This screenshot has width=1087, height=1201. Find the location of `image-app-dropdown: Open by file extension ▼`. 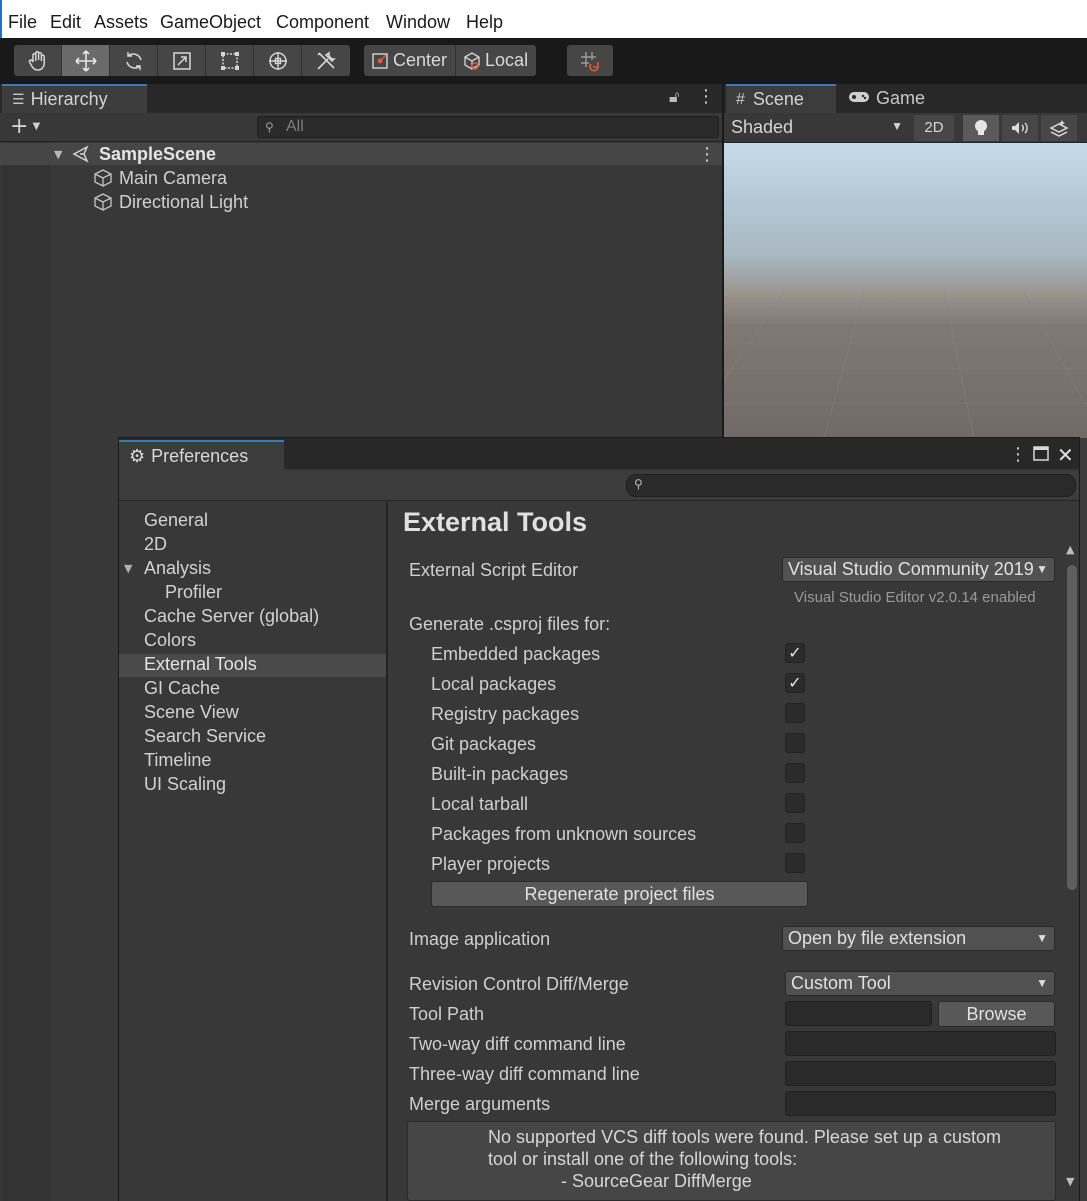

image-app-dropdown: Open by file extension ▼ is located at coordinates (918, 938).